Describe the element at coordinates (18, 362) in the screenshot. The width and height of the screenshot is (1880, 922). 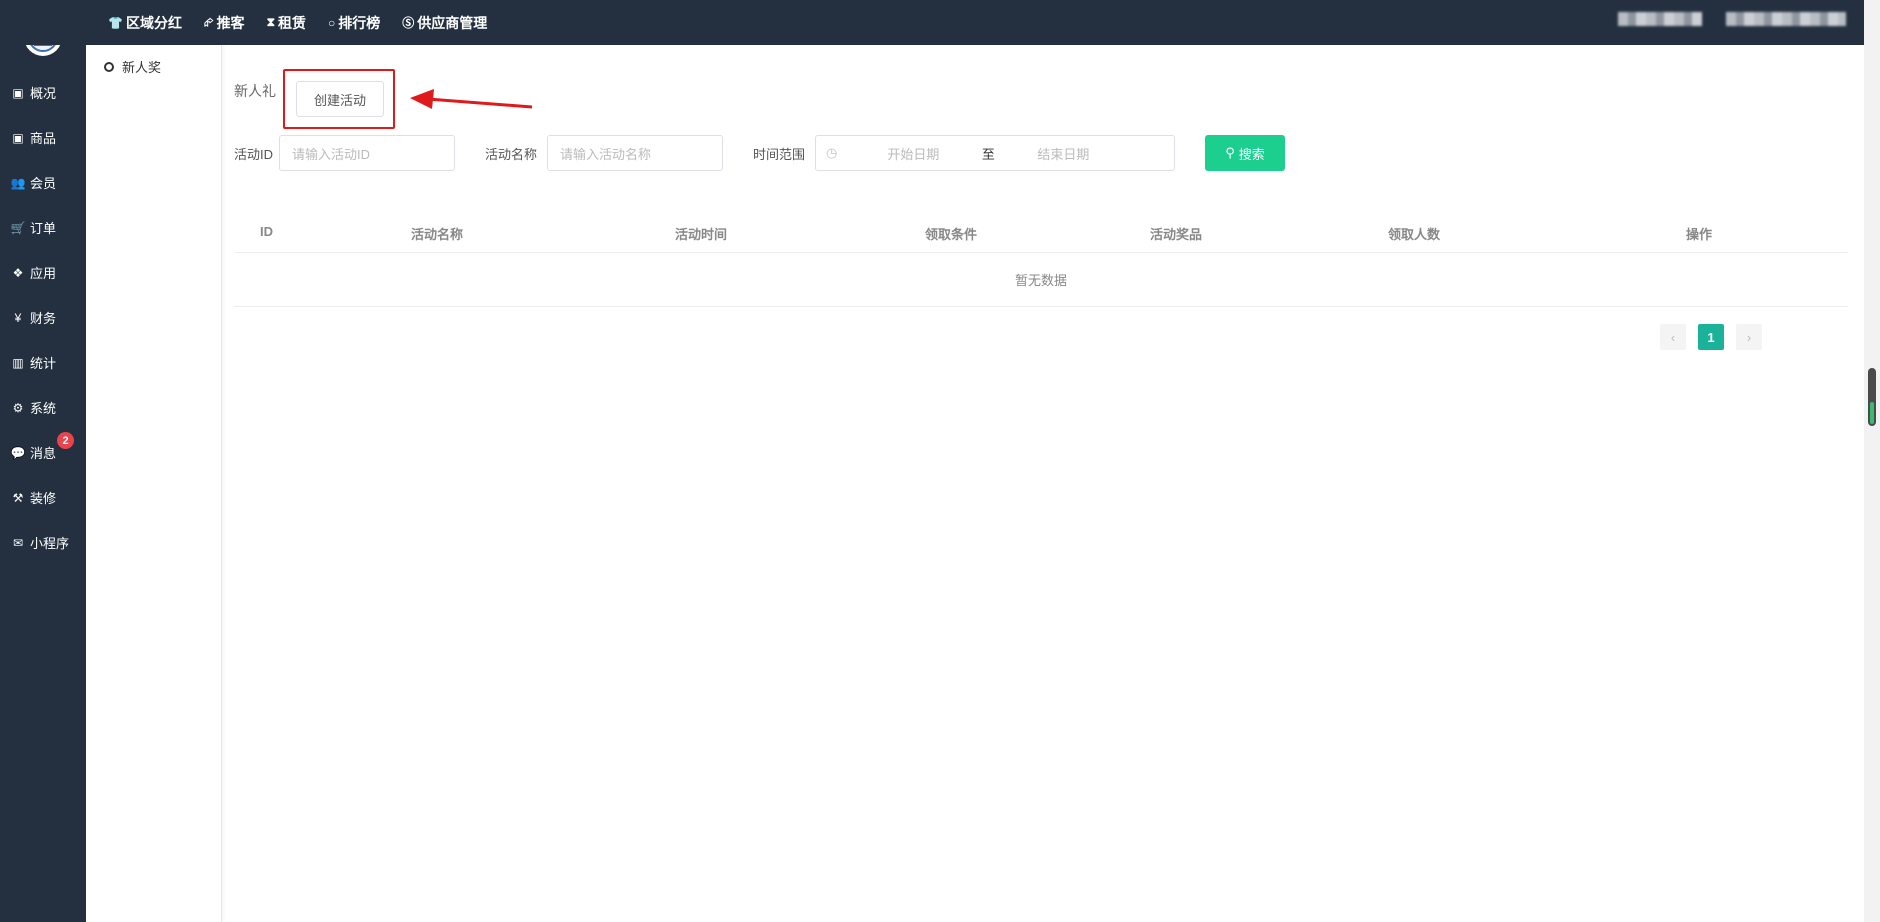
I see `bar-chart-icon: ▥` at that location.